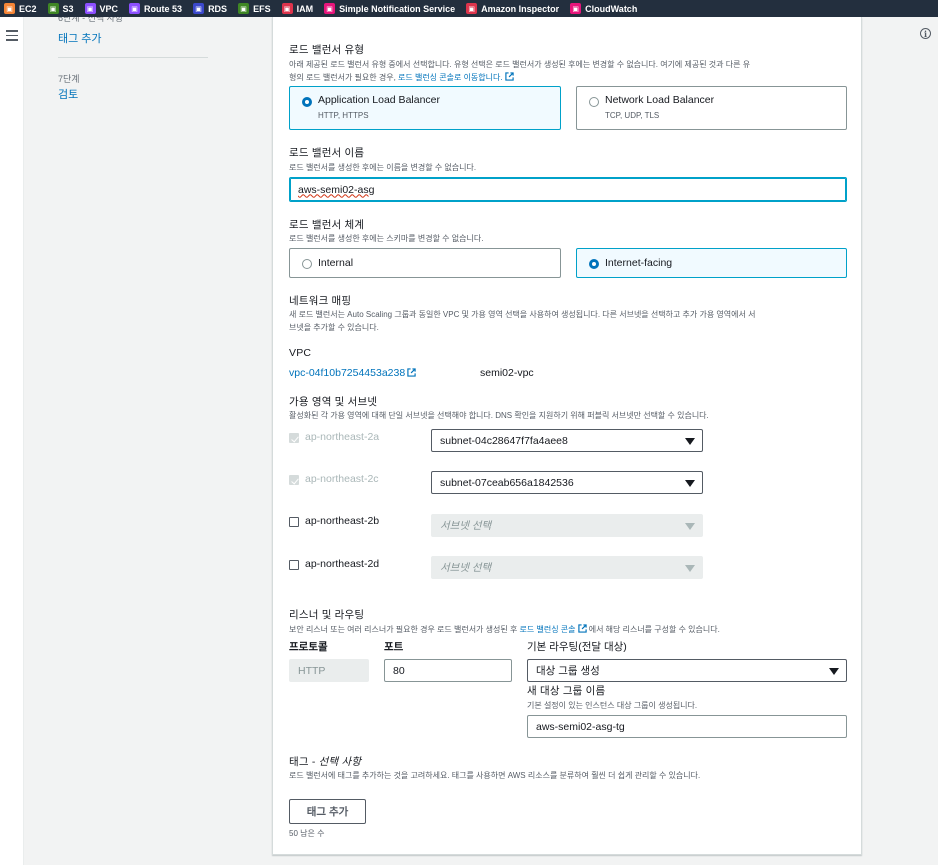  What do you see at coordinates (639, 263) in the screenshot?
I see `internet-facing-label: Internet-facing` at bounding box center [639, 263].